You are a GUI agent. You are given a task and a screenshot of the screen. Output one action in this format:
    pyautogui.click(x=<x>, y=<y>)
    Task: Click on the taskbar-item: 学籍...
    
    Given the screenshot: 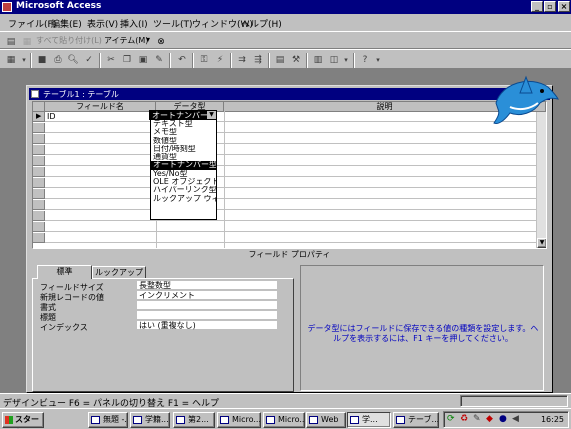 What is the action you would take?
    pyautogui.click(x=150, y=420)
    